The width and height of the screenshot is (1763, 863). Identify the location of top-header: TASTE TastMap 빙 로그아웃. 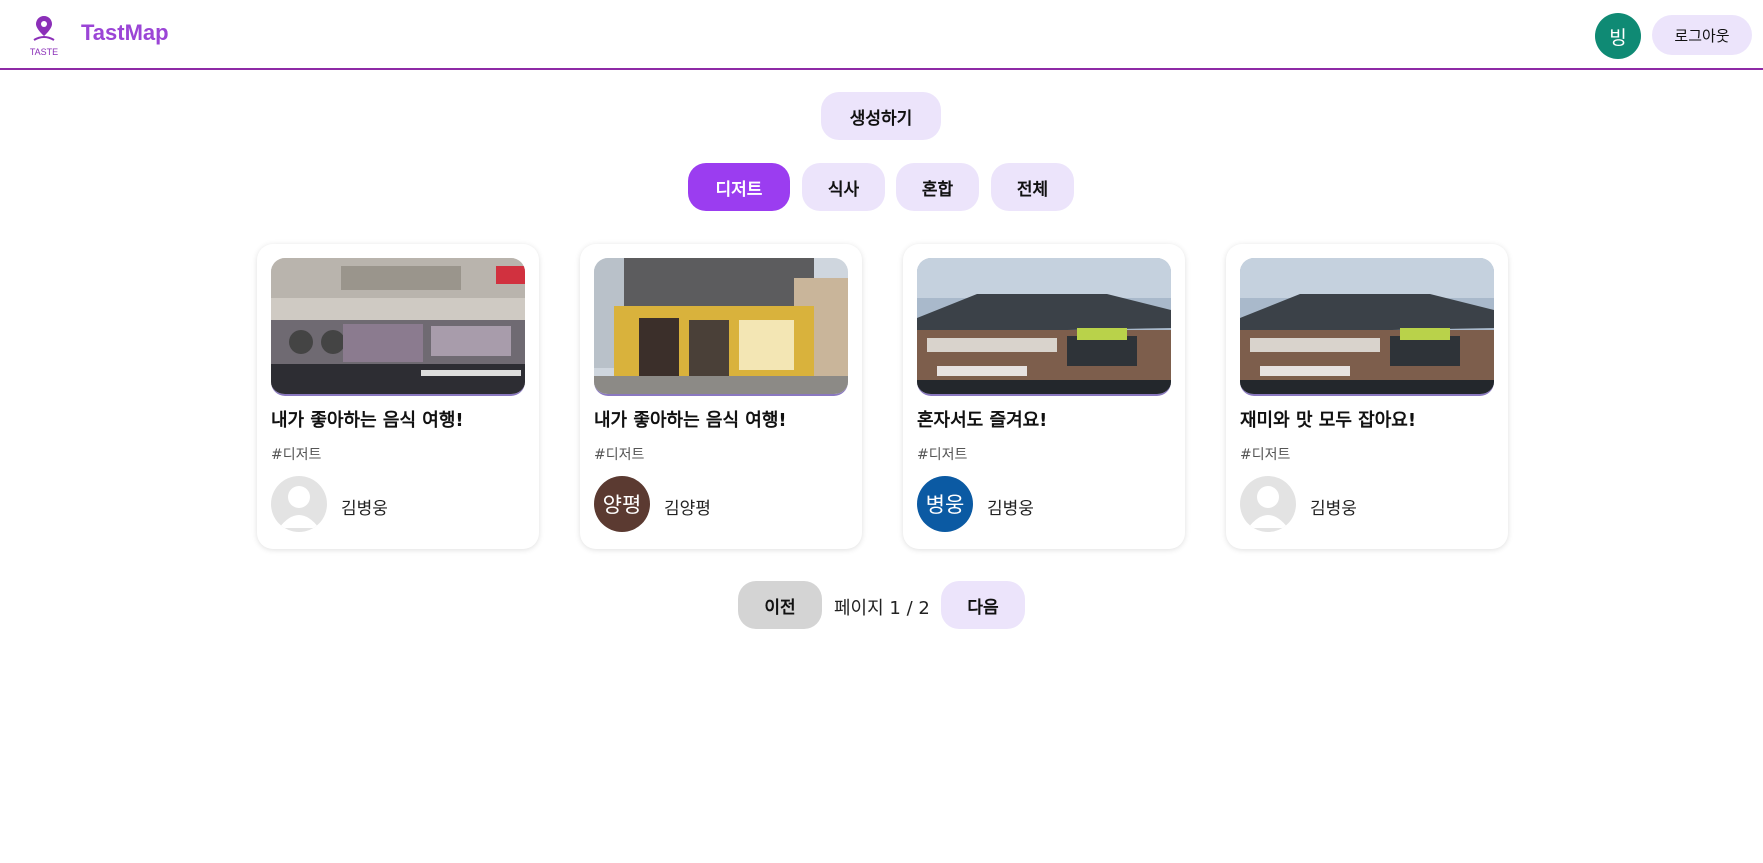
(881, 35).